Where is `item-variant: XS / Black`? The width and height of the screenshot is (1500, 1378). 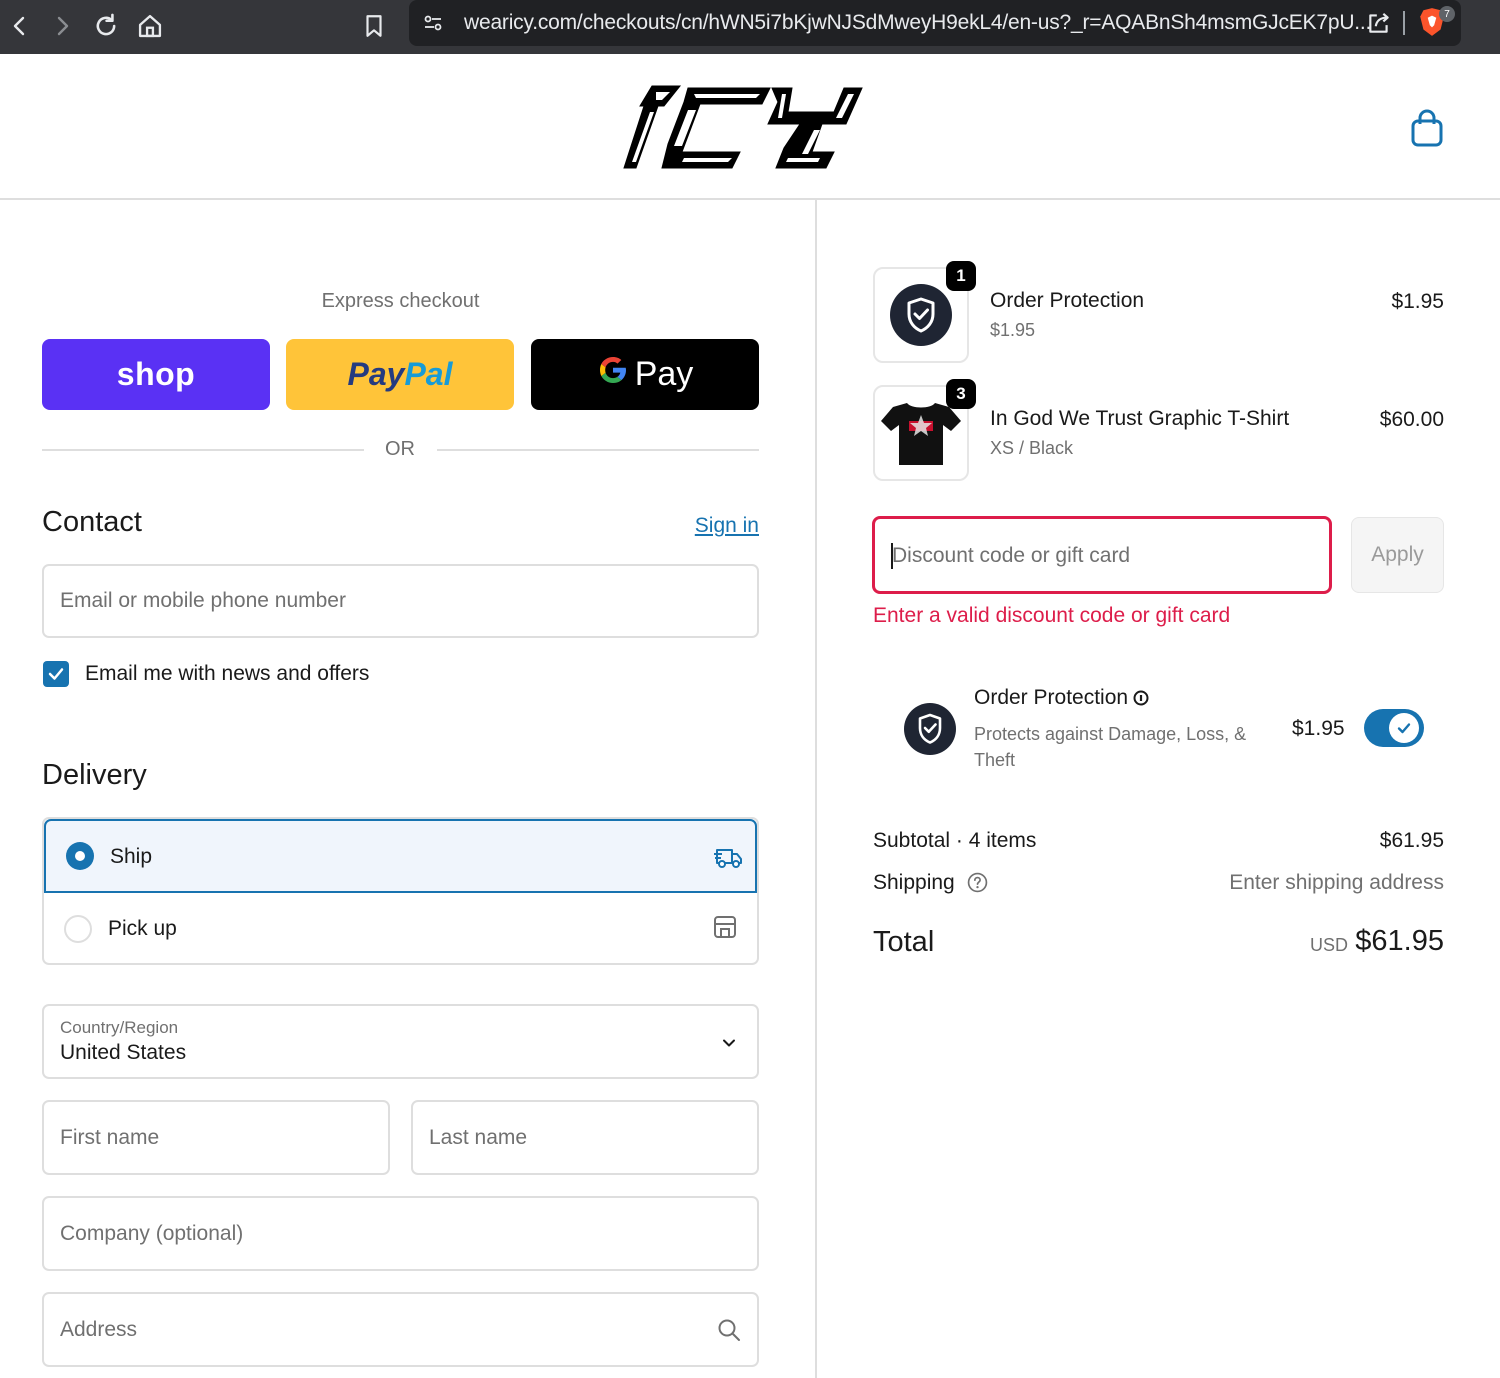
item-variant: XS / Black is located at coordinates (1032, 448).